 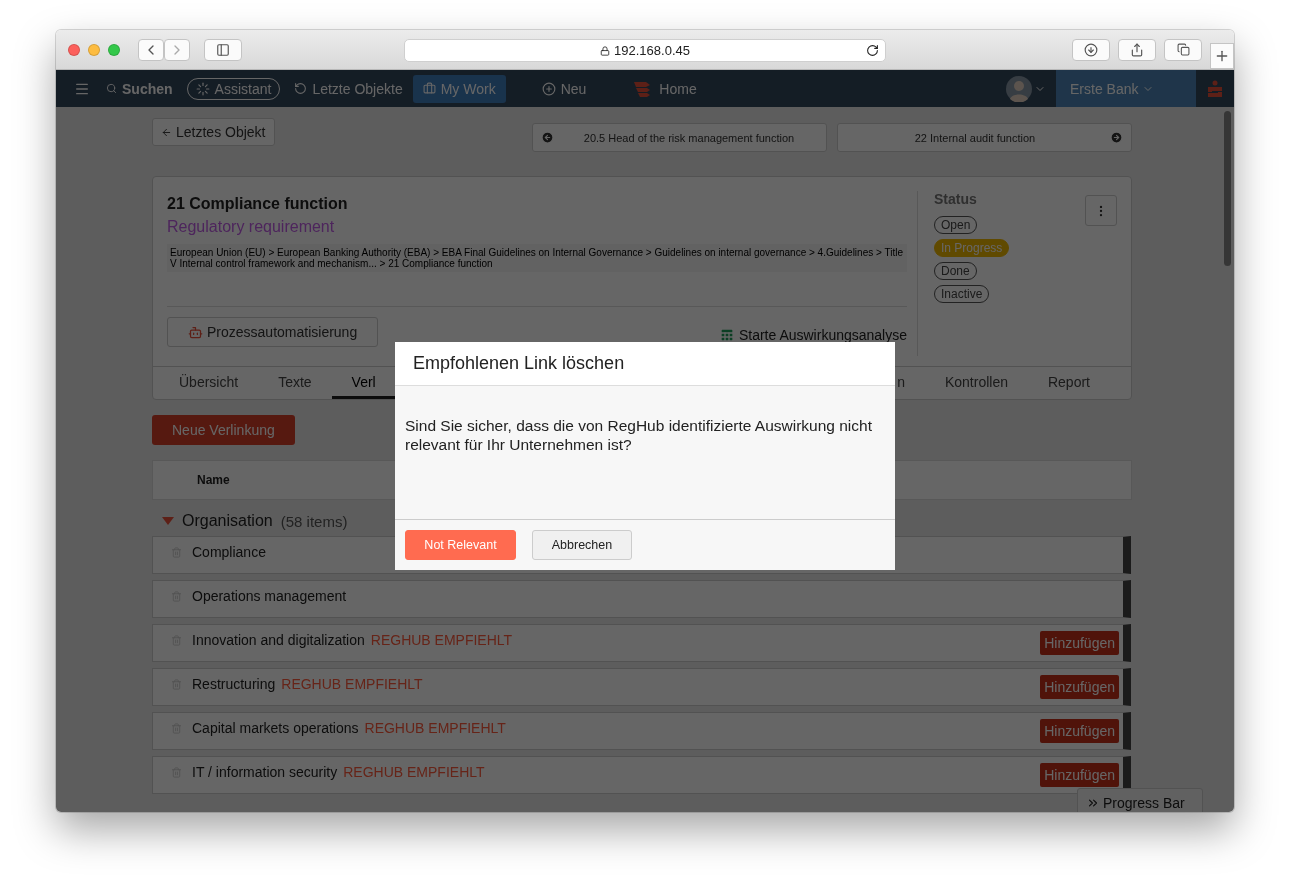 What do you see at coordinates (984, 137) in the screenshot?
I see `next-item-link: 22 Internal audit function` at bounding box center [984, 137].